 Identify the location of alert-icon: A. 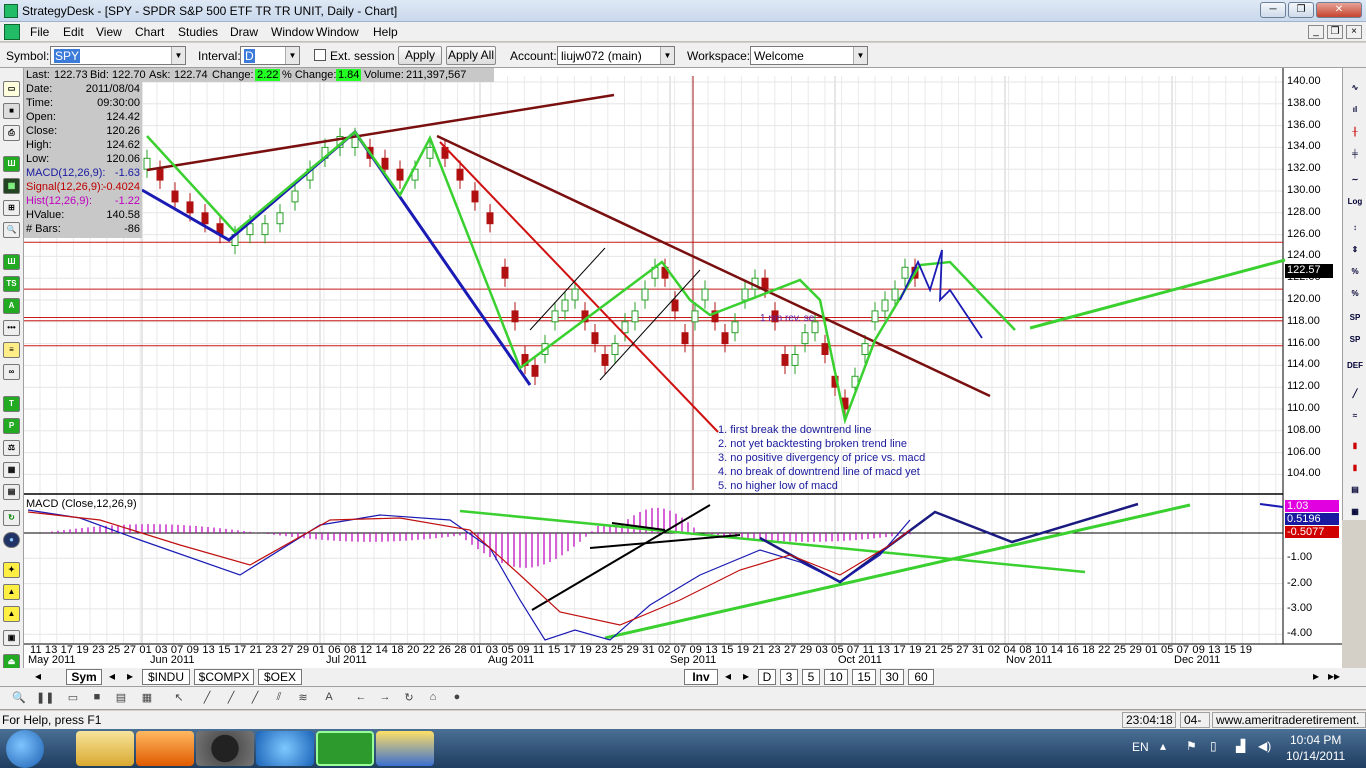
(11, 306).